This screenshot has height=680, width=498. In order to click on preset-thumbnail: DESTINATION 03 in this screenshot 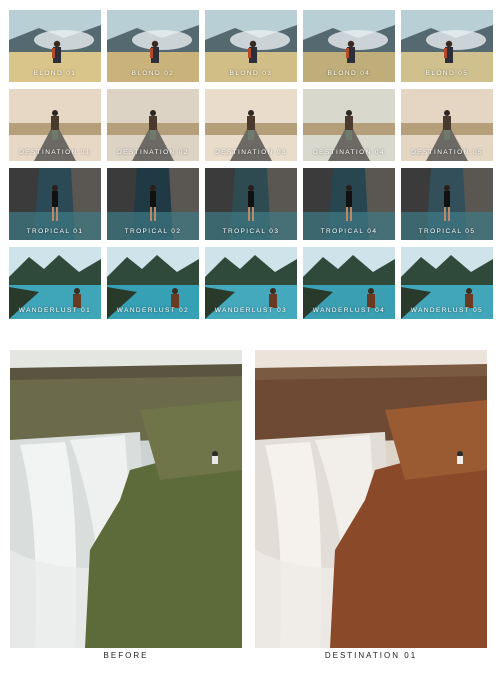, I will do `click(251, 125)`.